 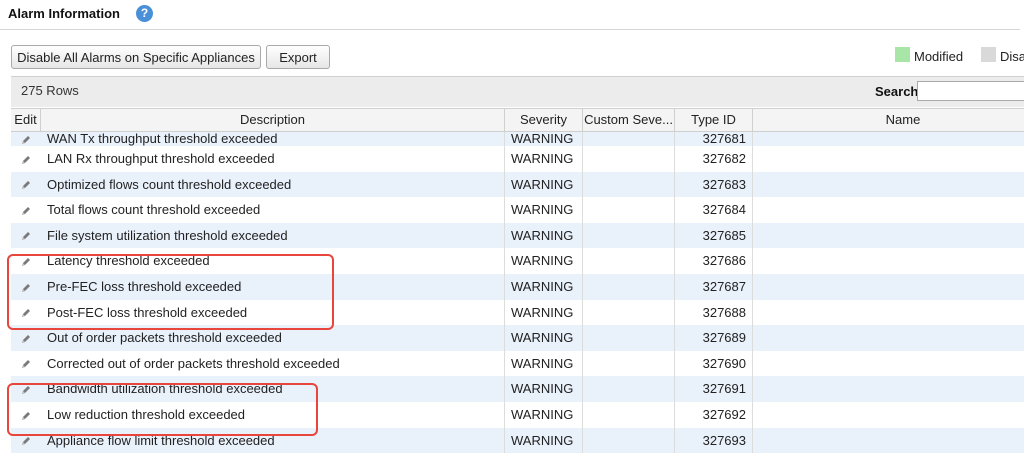 I want to click on column-header-type-id: Type ID, so click(x=714, y=120).